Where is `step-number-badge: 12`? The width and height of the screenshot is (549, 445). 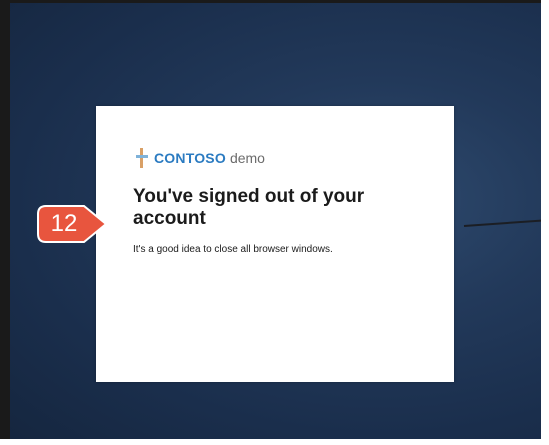 step-number-badge: 12 is located at coordinates (73, 224).